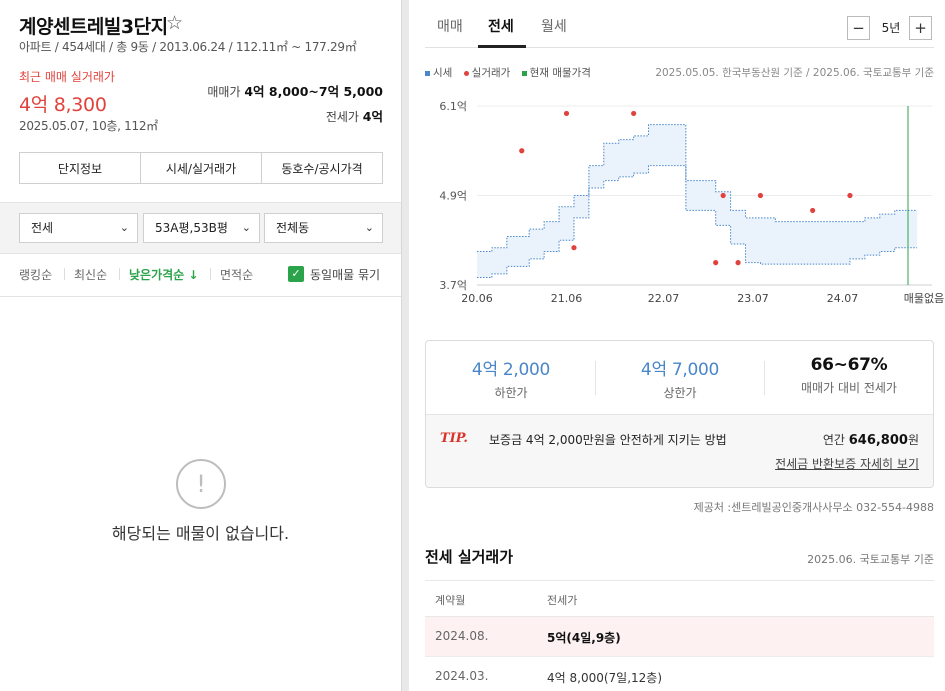 The height and width of the screenshot is (691, 945). What do you see at coordinates (511, 370) in the screenshot?
I see `lower-price-value: 4억 2,000` at bounding box center [511, 370].